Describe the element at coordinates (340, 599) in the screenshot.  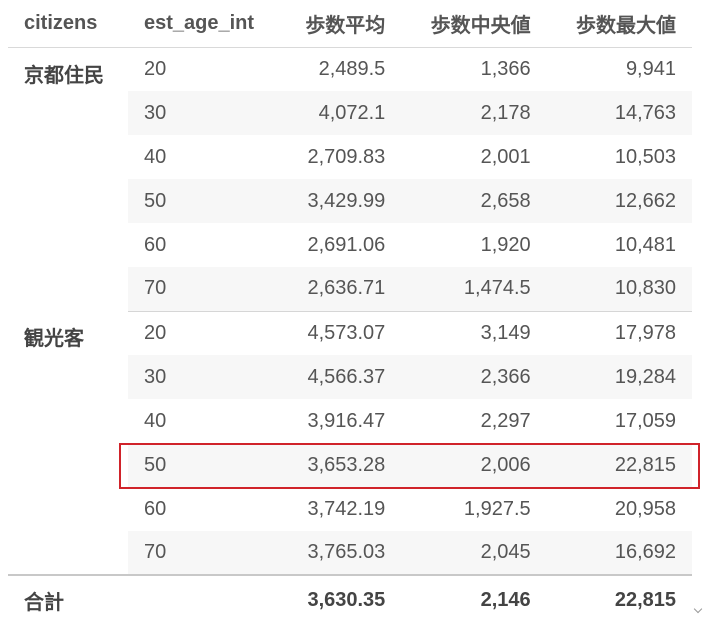
I see `total-step-mean: 3,630.35` at that location.